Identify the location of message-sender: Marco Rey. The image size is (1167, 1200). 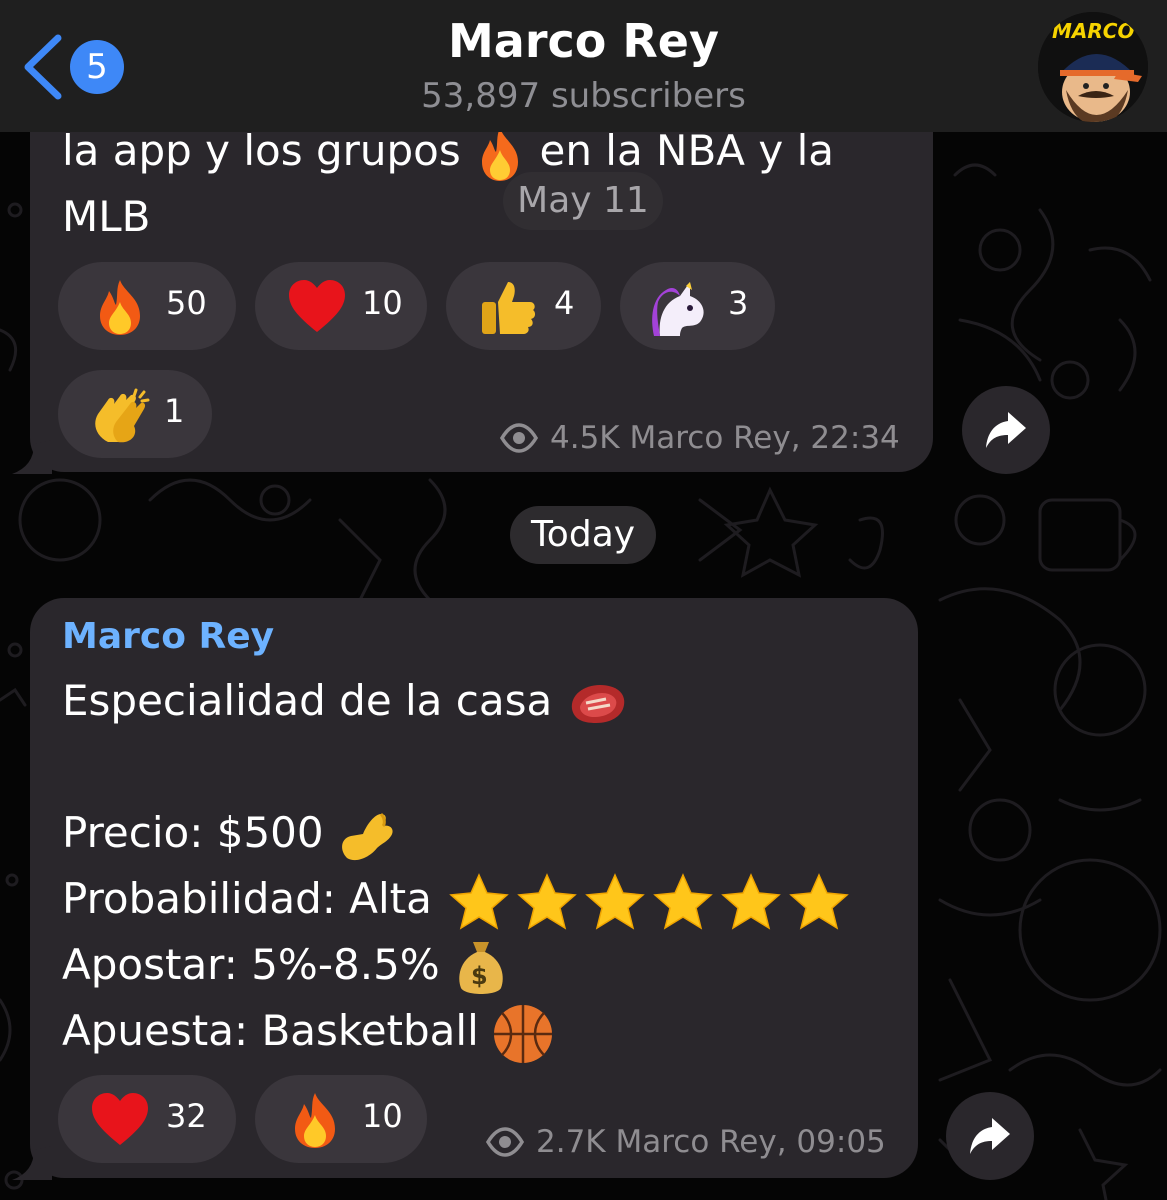
(168, 636).